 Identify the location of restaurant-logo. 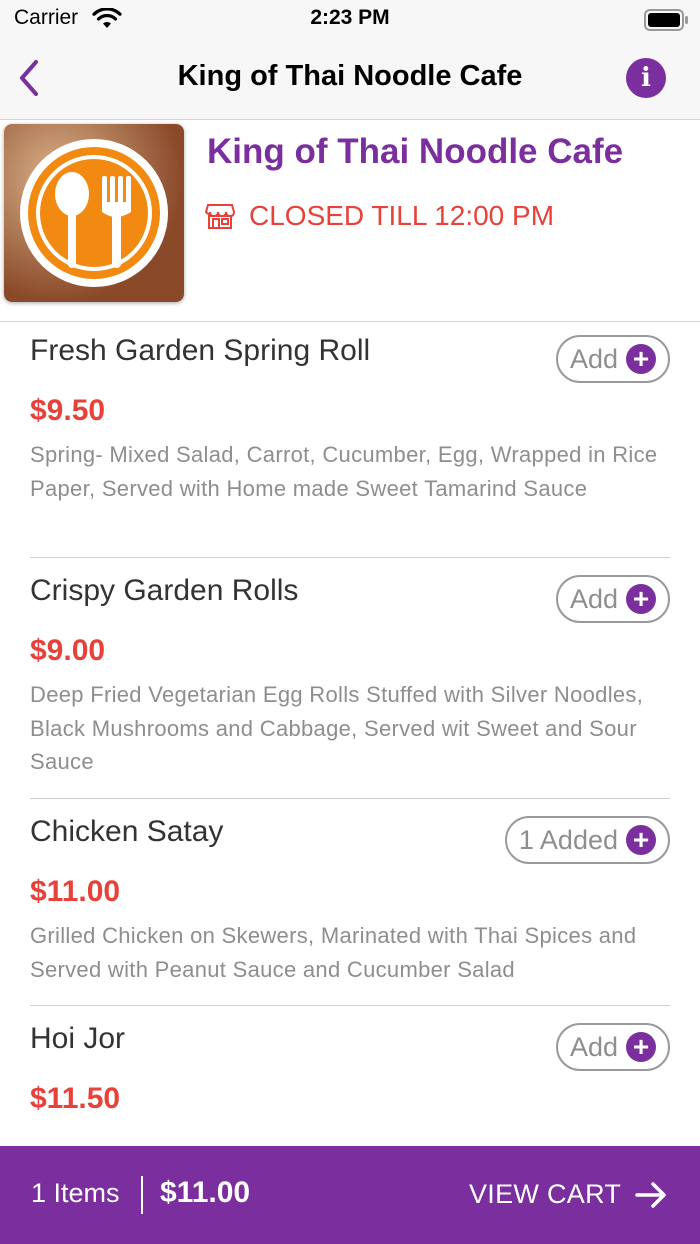
(94, 213).